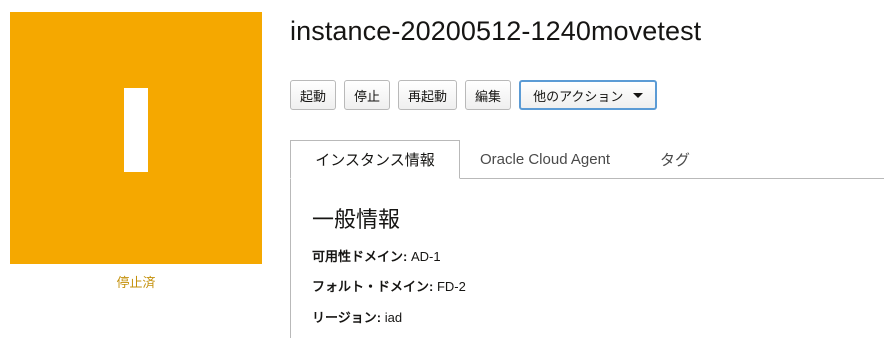 The width and height of the screenshot is (884, 338). I want to click on field-region: リージョン: iad, so click(357, 316).